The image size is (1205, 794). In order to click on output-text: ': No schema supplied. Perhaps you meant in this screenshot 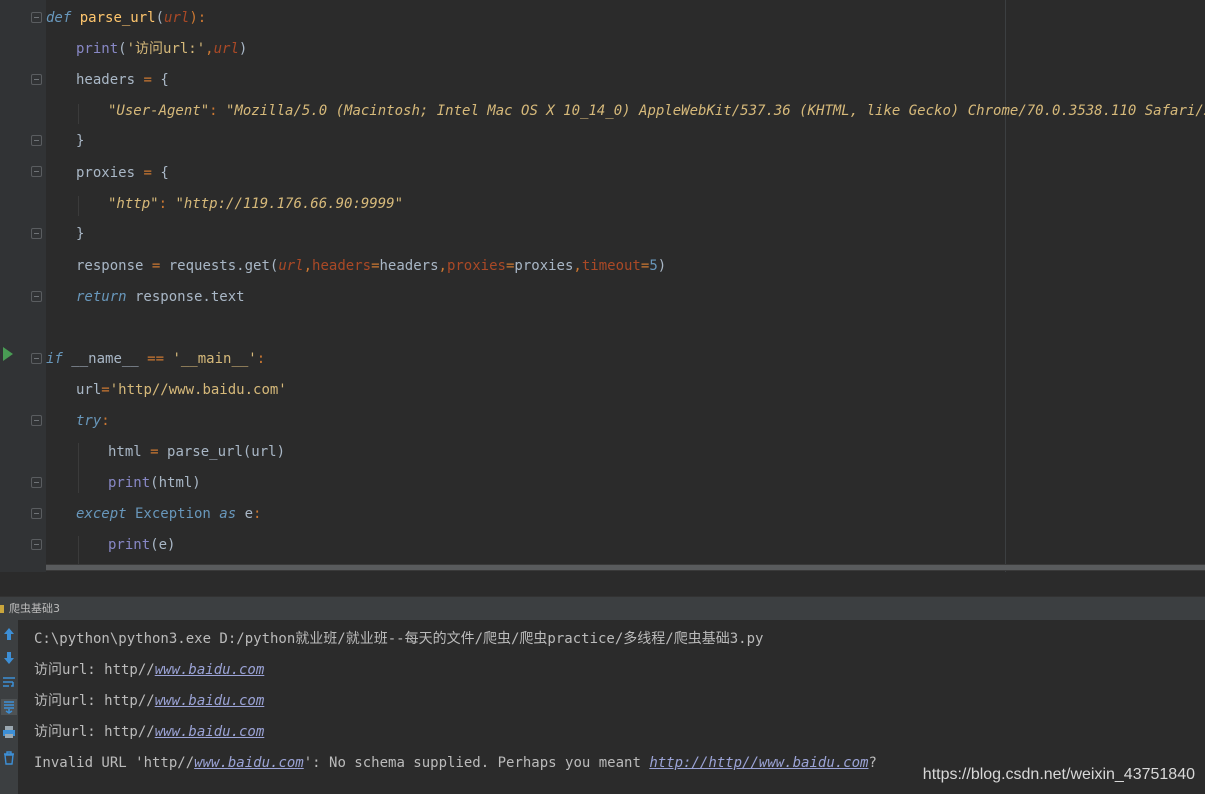, I will do `click(476, 763)`.